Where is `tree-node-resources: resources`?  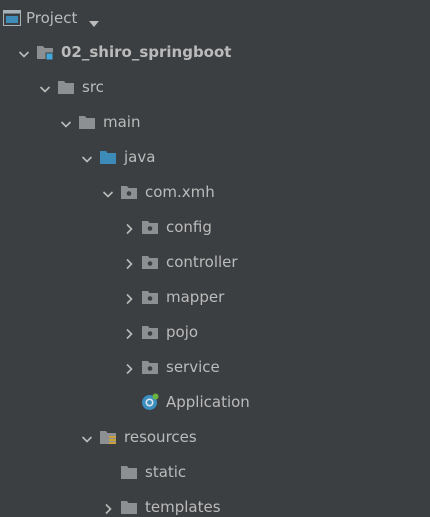
tree-node-resources: resources is located at coordinates (215, 437).